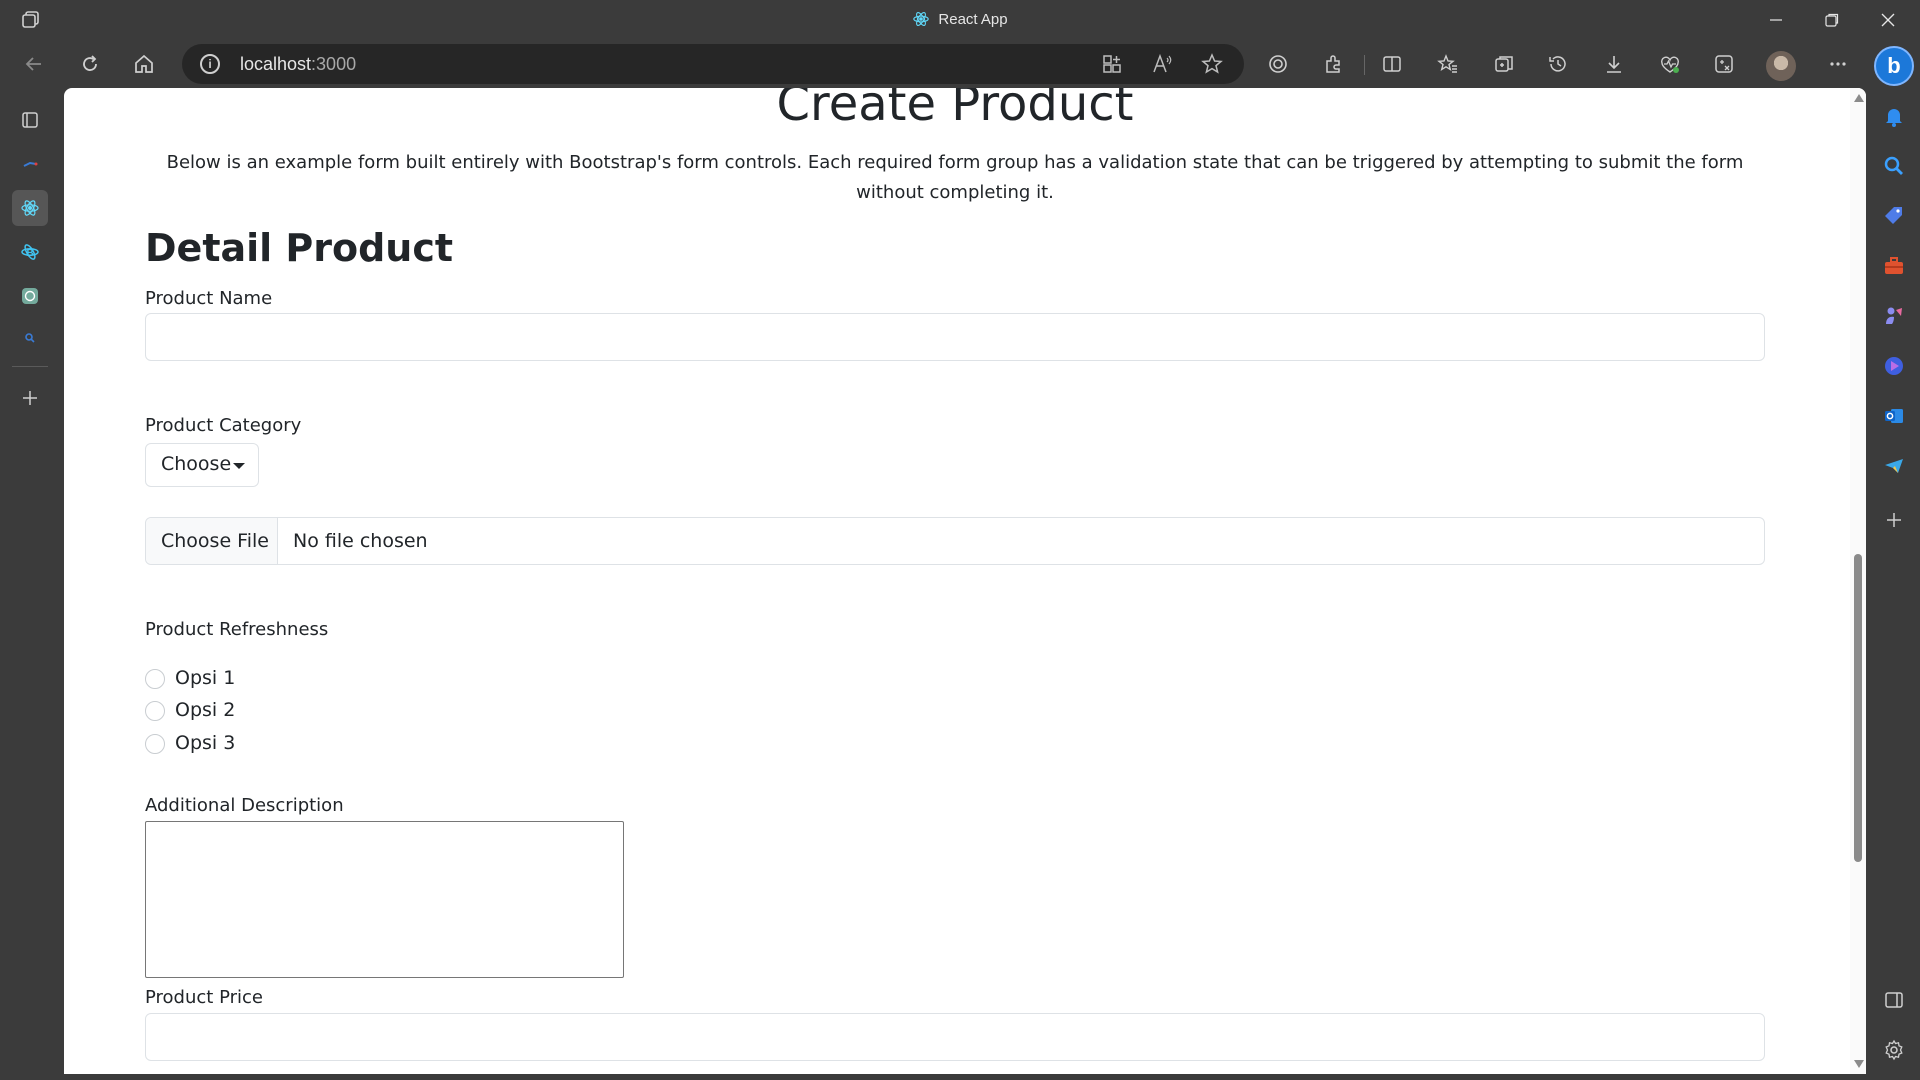  I want to click on downloads-icon, so click(1614, 64).